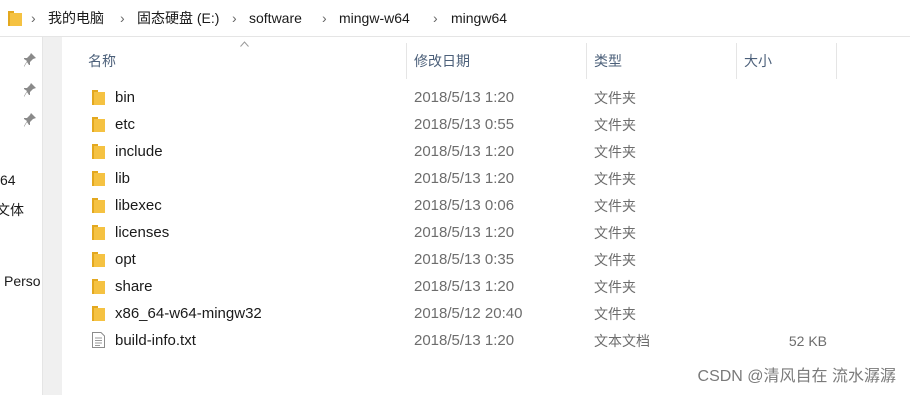 The height and width of the screenshot is (395, 910). I want to click on breadcrumb-item-mingw-w64: mingw-w64, so click(374, 18).